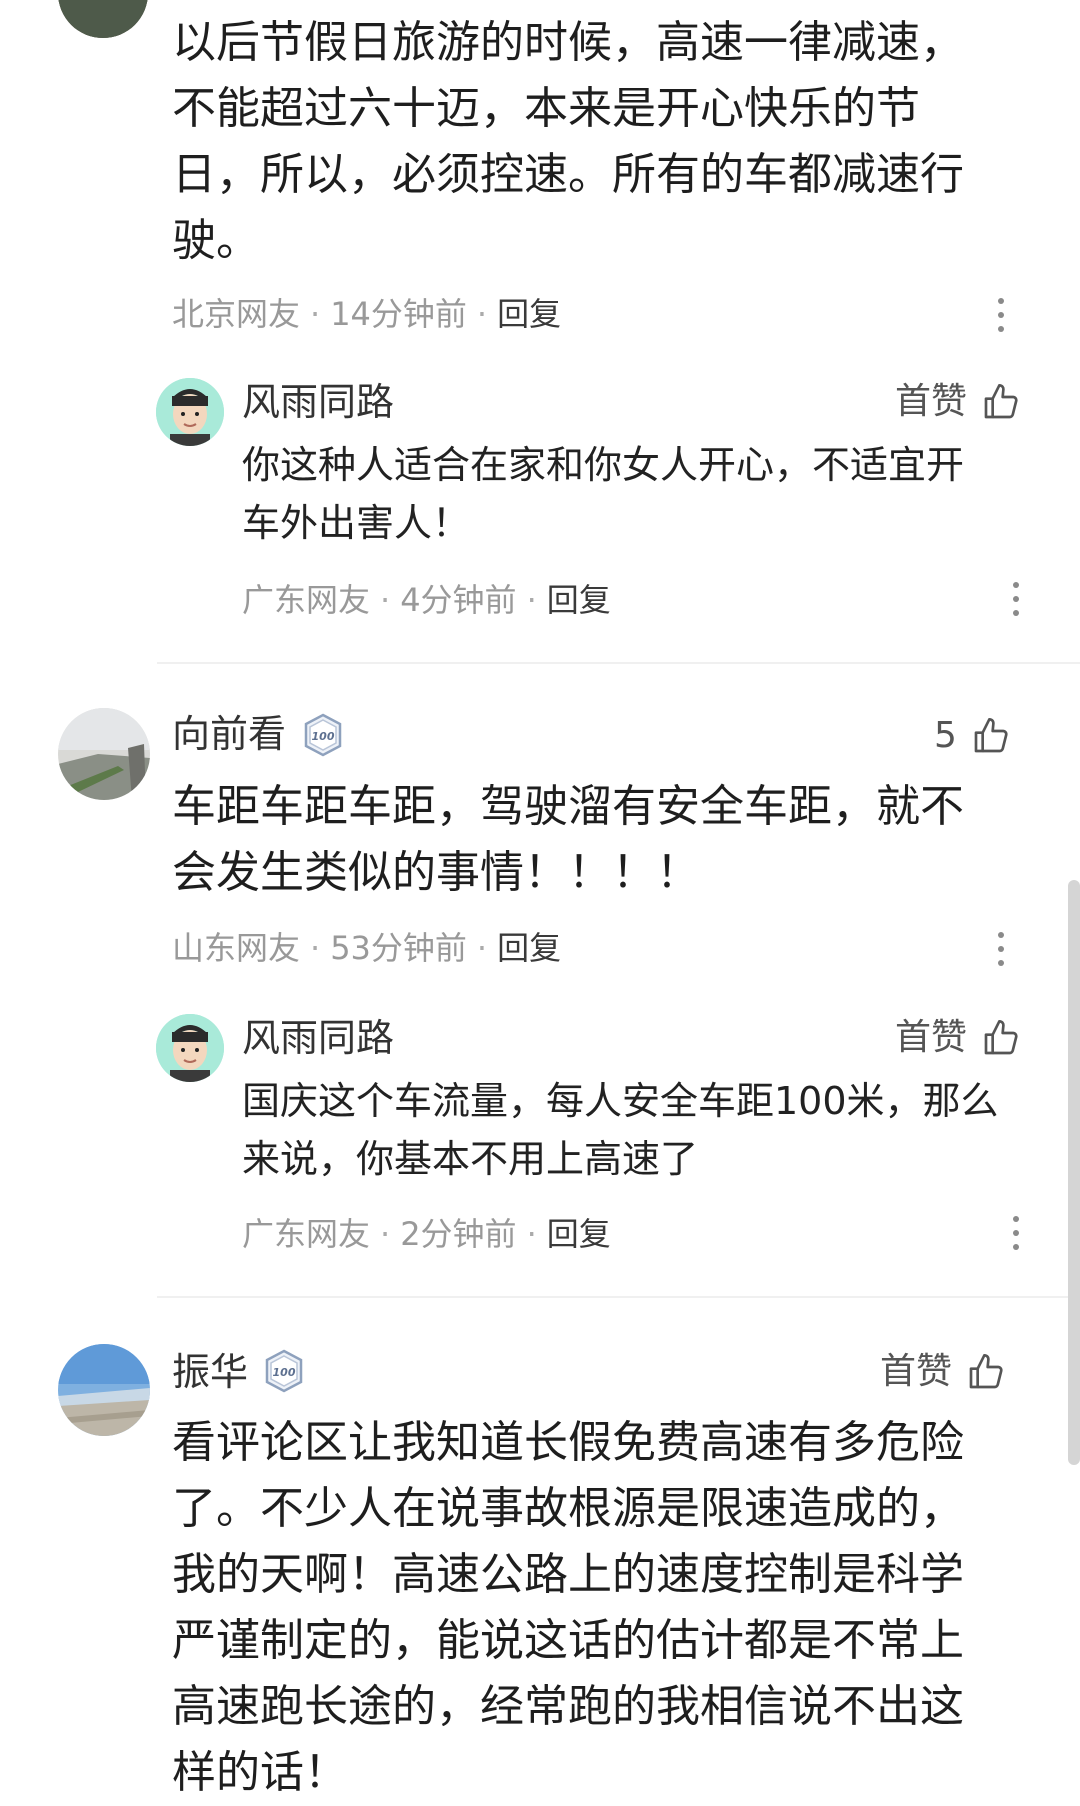 Image resolution: width=1080 pixels, height=1806 pixels. Describe the element at coordinates (1074, 1172) in the screenshot. I see `scrollbar` at that location.